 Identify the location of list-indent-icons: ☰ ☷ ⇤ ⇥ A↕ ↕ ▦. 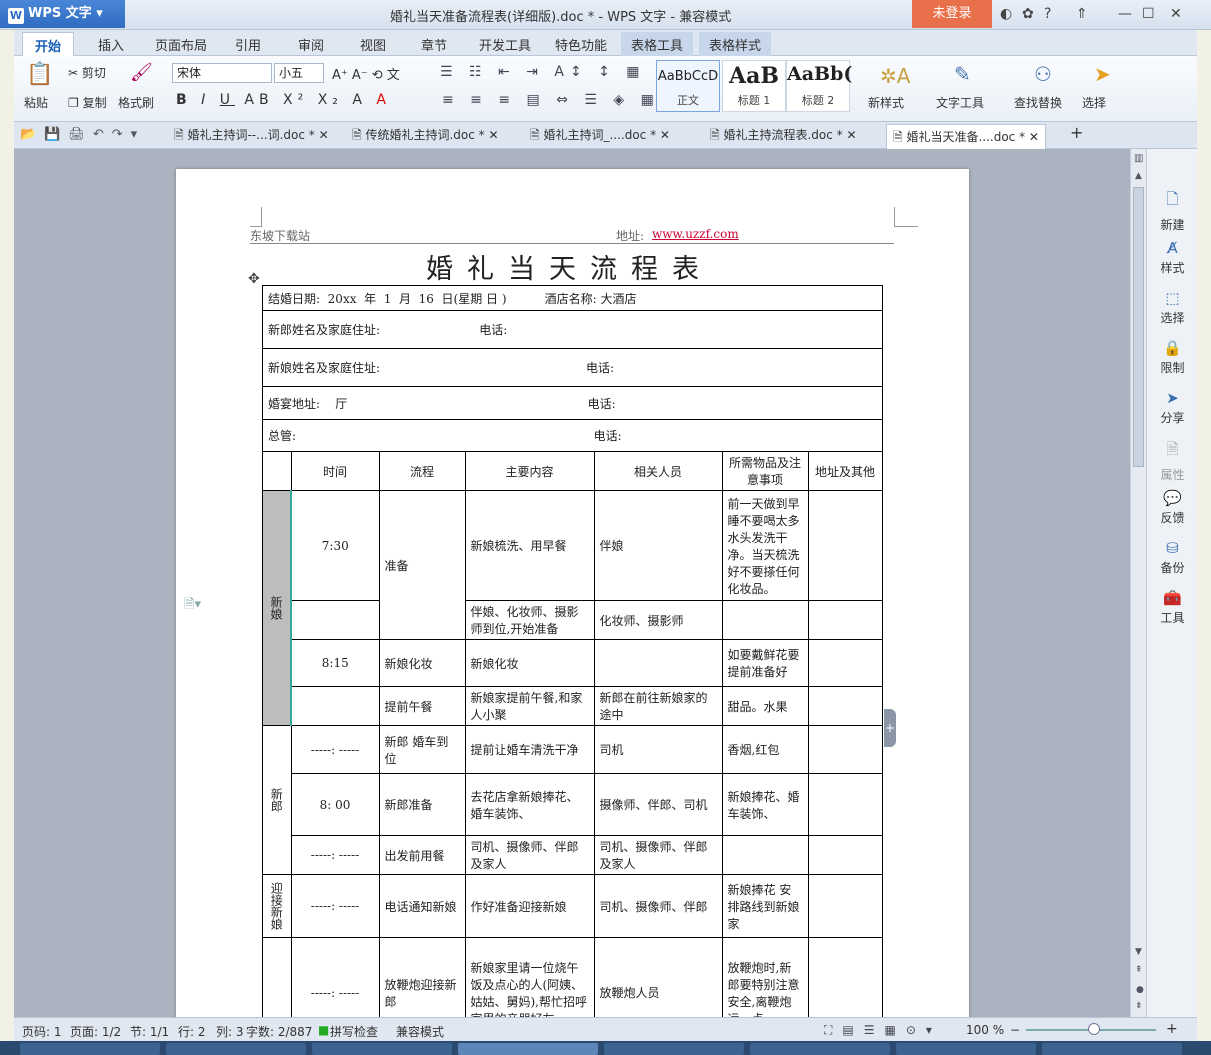
(543, 72).